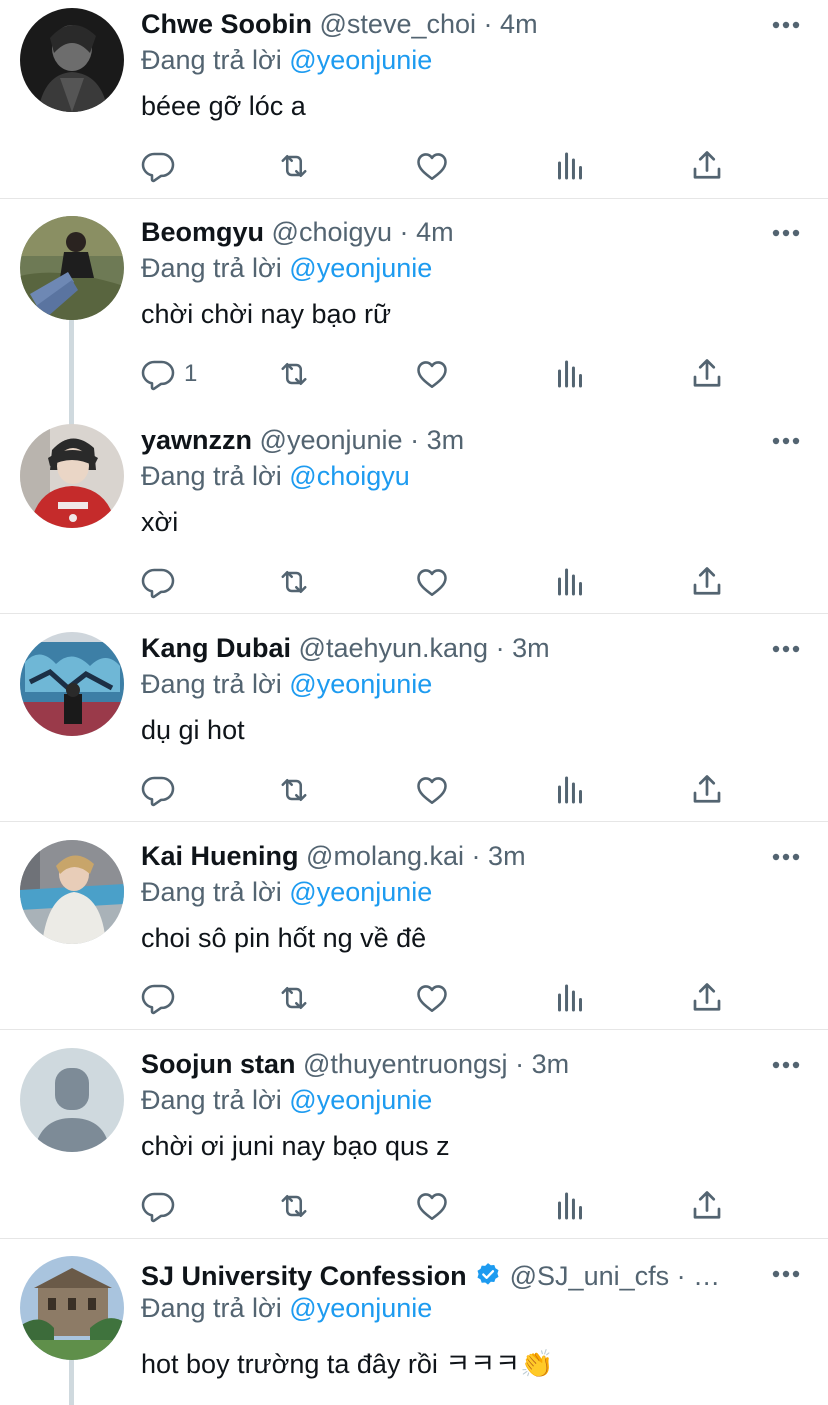  I want to click on reply-mention: @choigyu, so click(349, 476).